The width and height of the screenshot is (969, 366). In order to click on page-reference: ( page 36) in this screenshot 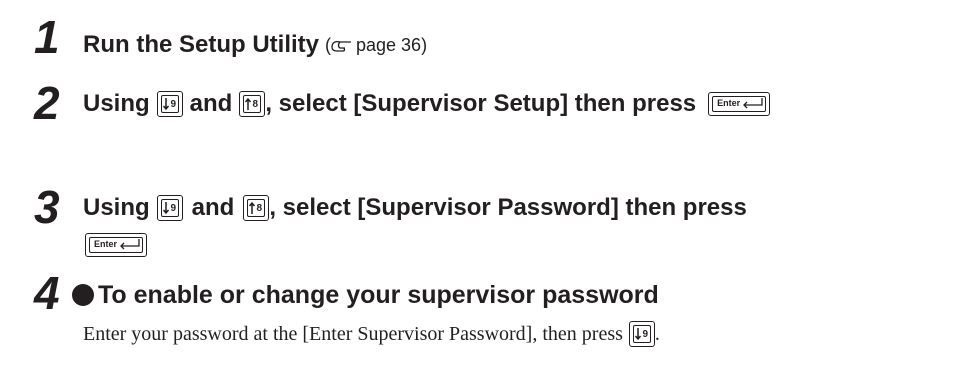, I will do `click(376, 44)`.